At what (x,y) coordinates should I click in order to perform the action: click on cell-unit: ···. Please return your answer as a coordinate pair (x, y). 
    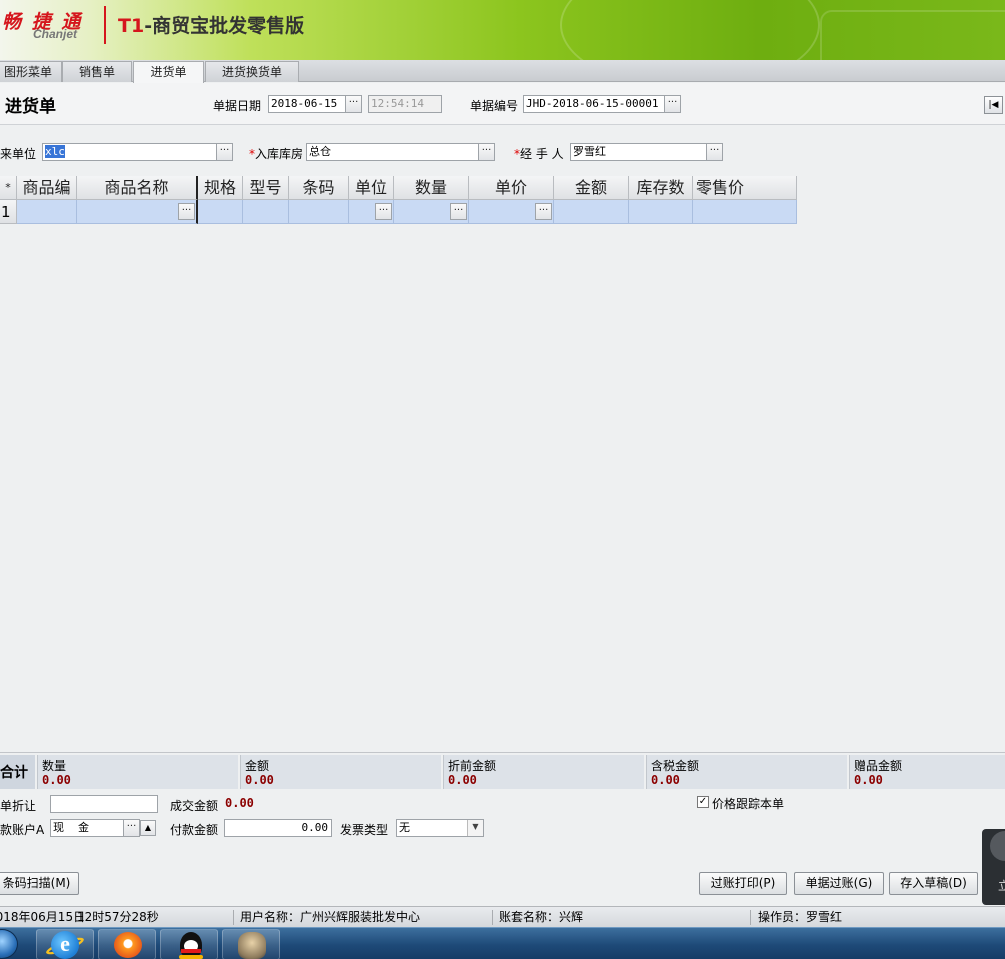
    Looking at the image, I should click on (371, 212).